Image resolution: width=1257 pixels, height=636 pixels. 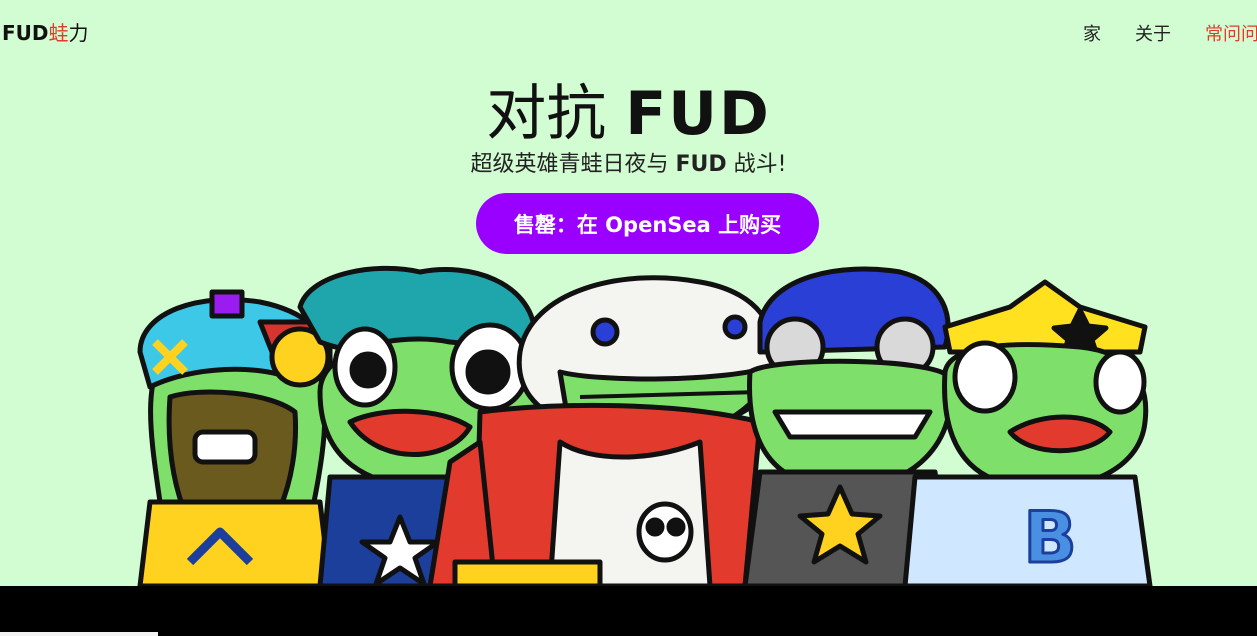 What do you see at coordinates (1231, 33) in the screenshot?
I see `nav-faq: 常问问题` at bounding box center [1231, 33].